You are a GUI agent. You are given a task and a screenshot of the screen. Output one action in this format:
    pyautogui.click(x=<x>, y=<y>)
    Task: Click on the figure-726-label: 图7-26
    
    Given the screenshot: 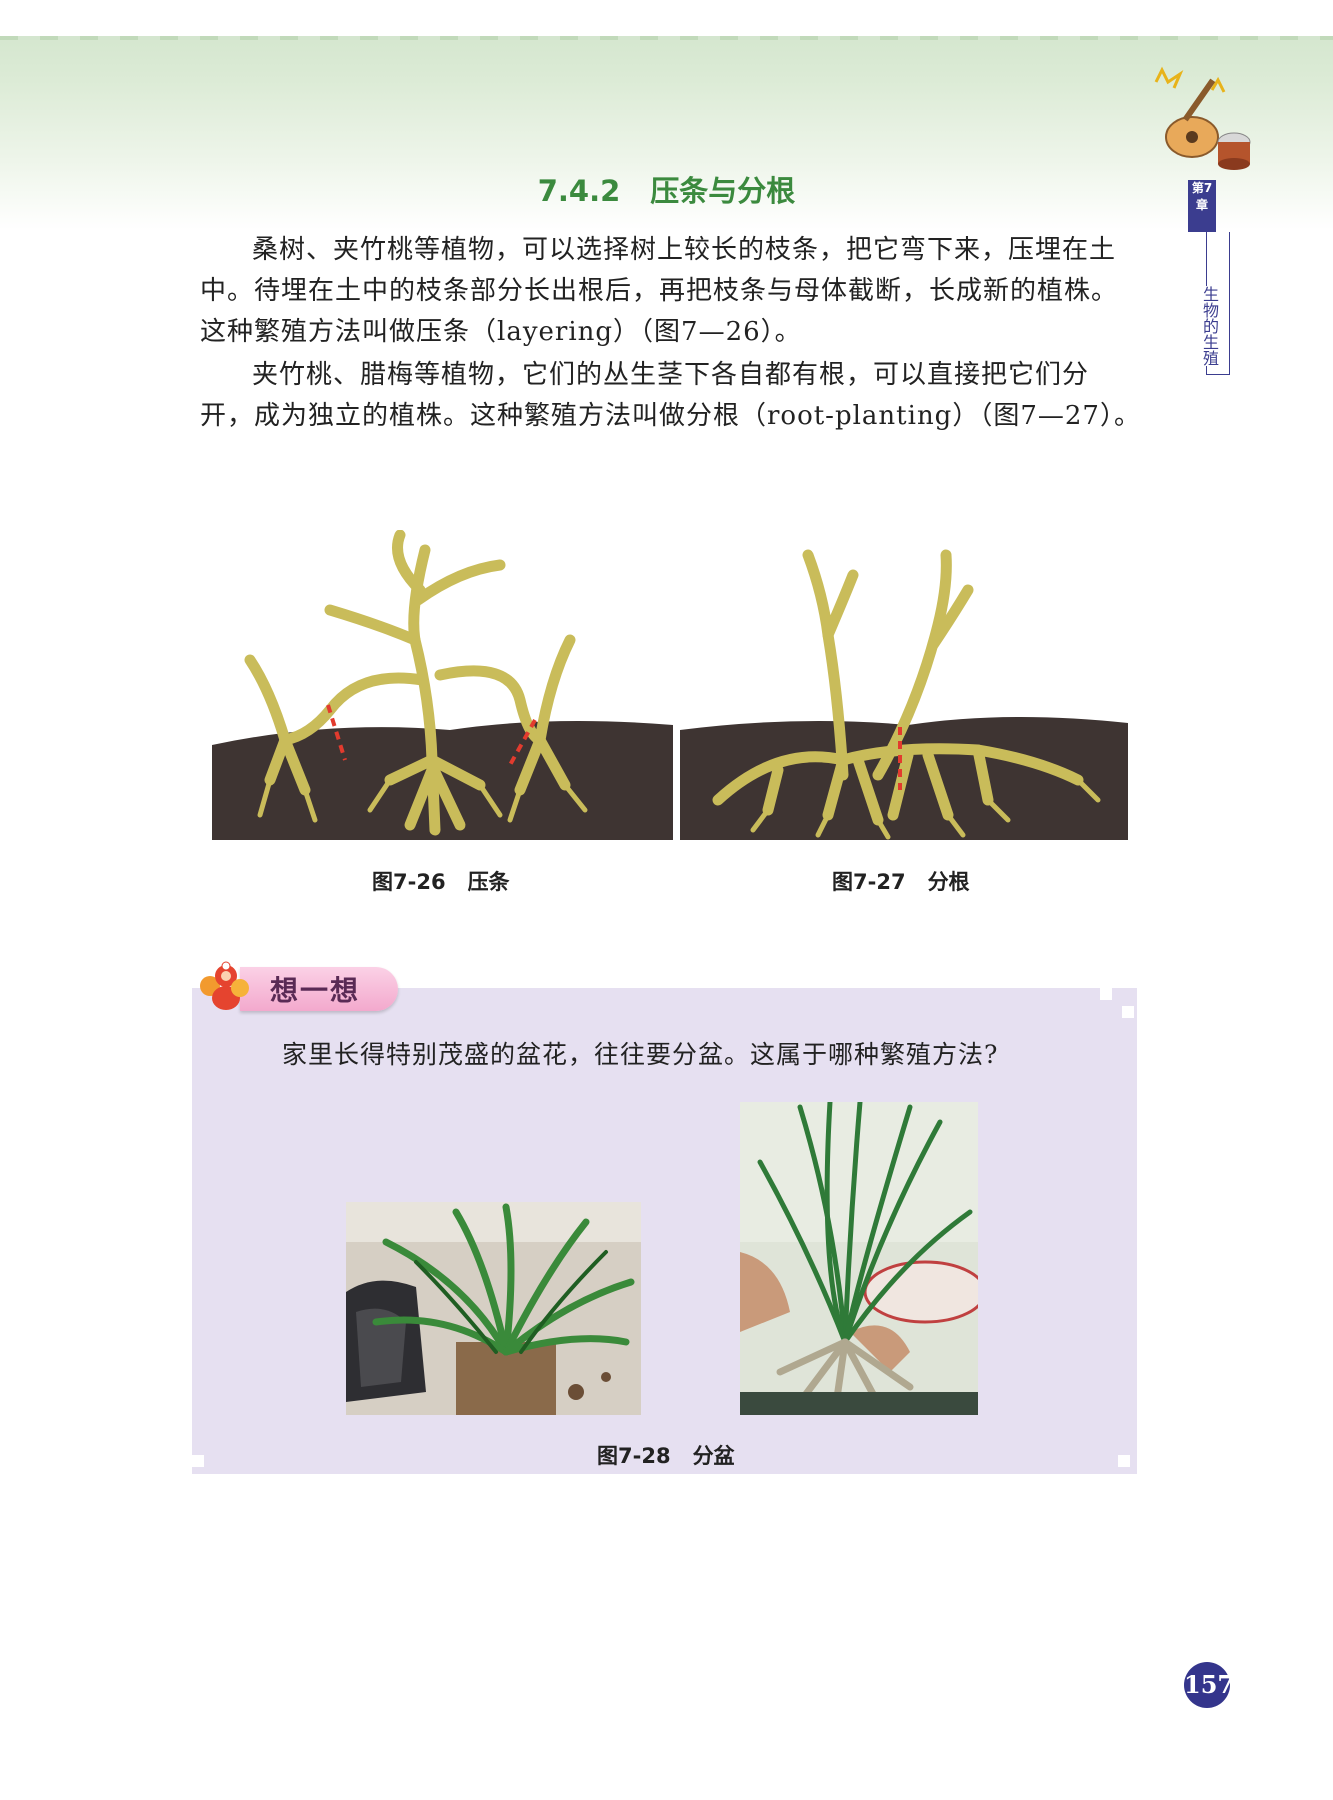 What is the action you would take?
    pyautogui.click(x=409, y=882)
    